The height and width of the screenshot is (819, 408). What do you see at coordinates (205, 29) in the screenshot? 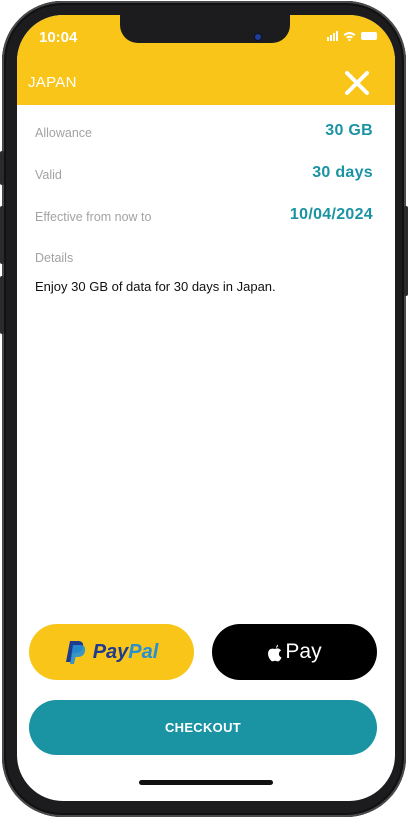
I see `phone-notch` at bounding box center [205, 29].